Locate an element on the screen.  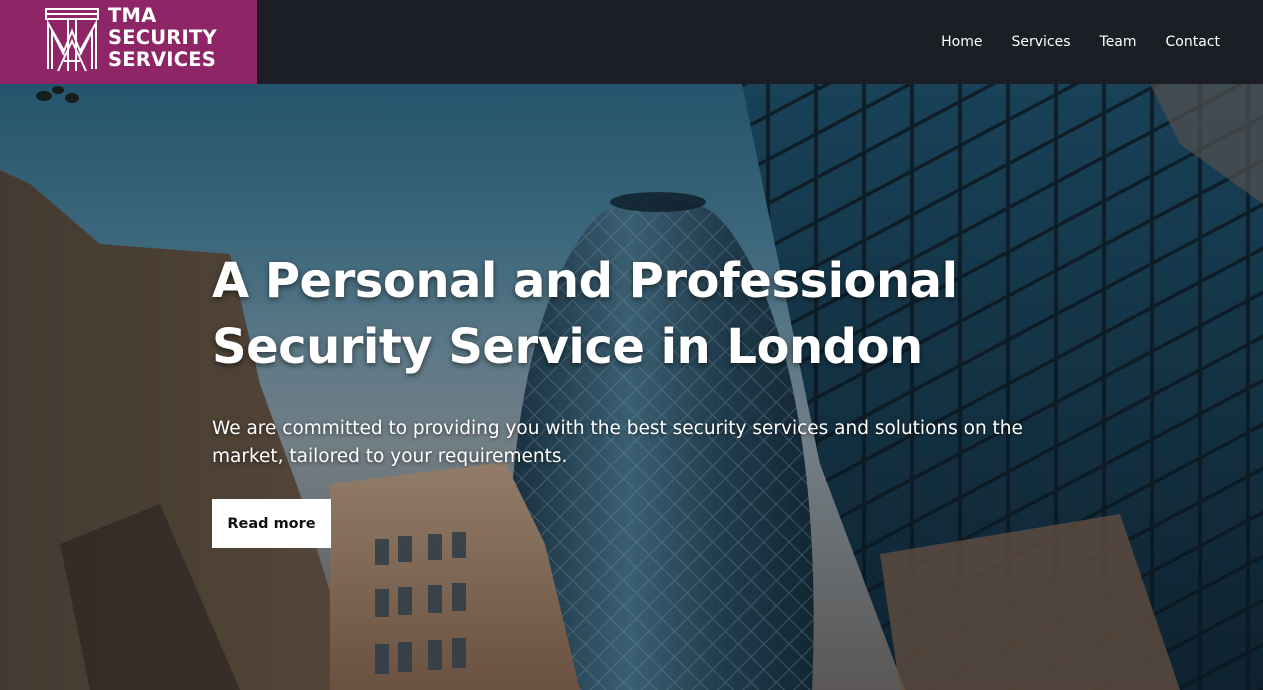
hero-title-line-1: A Personal and Professional is located at coordinates (585, 281).